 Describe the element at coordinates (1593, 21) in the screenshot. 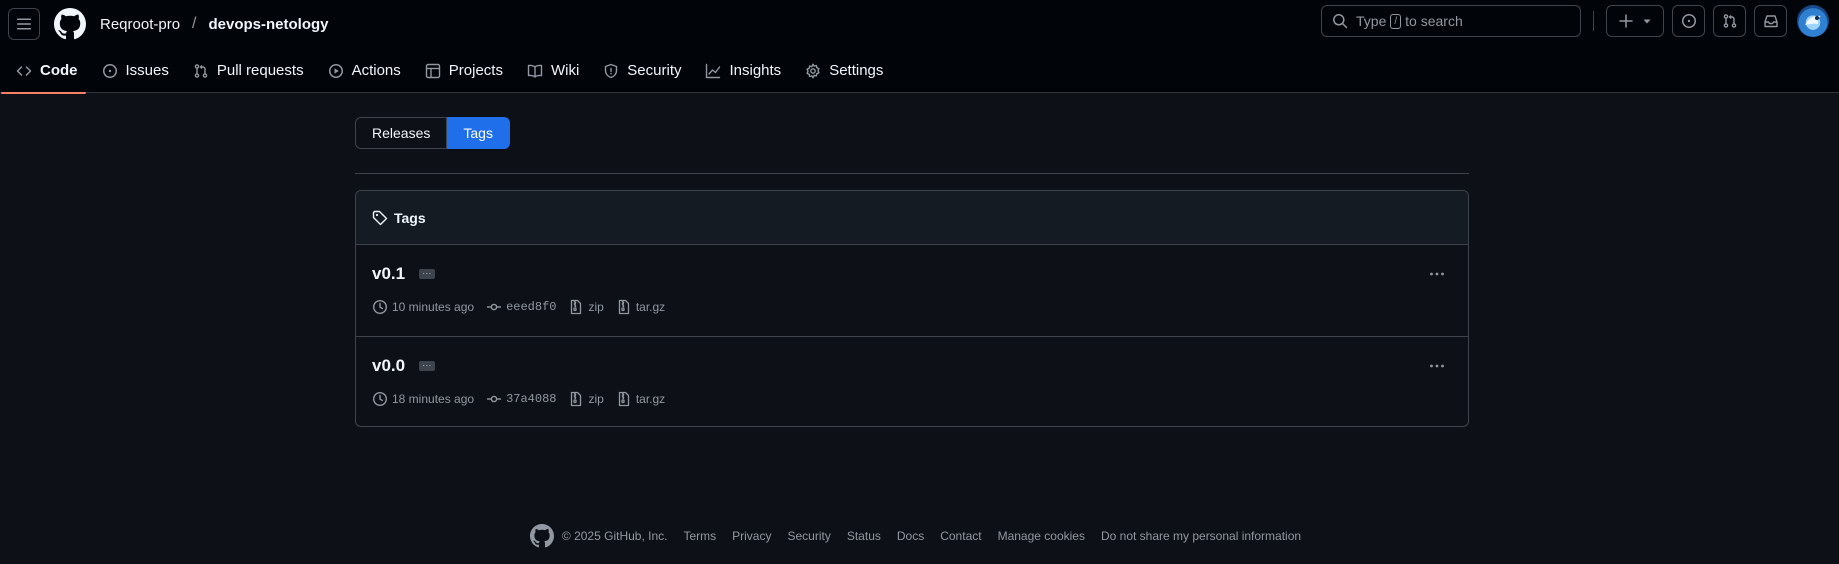

I see `header-divider` at that location.